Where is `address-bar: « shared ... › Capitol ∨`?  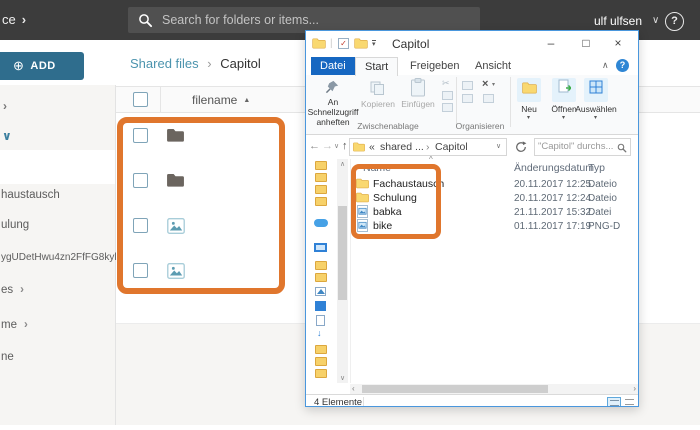 address-bar: « shared ... › Capitol ∨ is located at coordinates (428, 147).